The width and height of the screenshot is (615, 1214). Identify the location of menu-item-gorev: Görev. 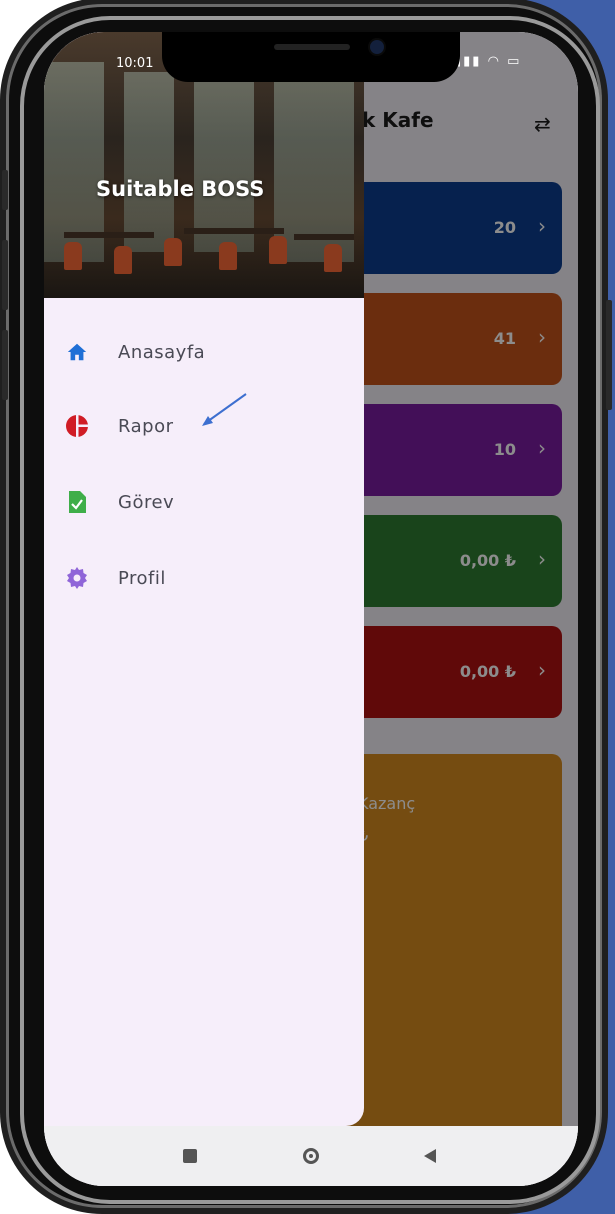
(204, 502).